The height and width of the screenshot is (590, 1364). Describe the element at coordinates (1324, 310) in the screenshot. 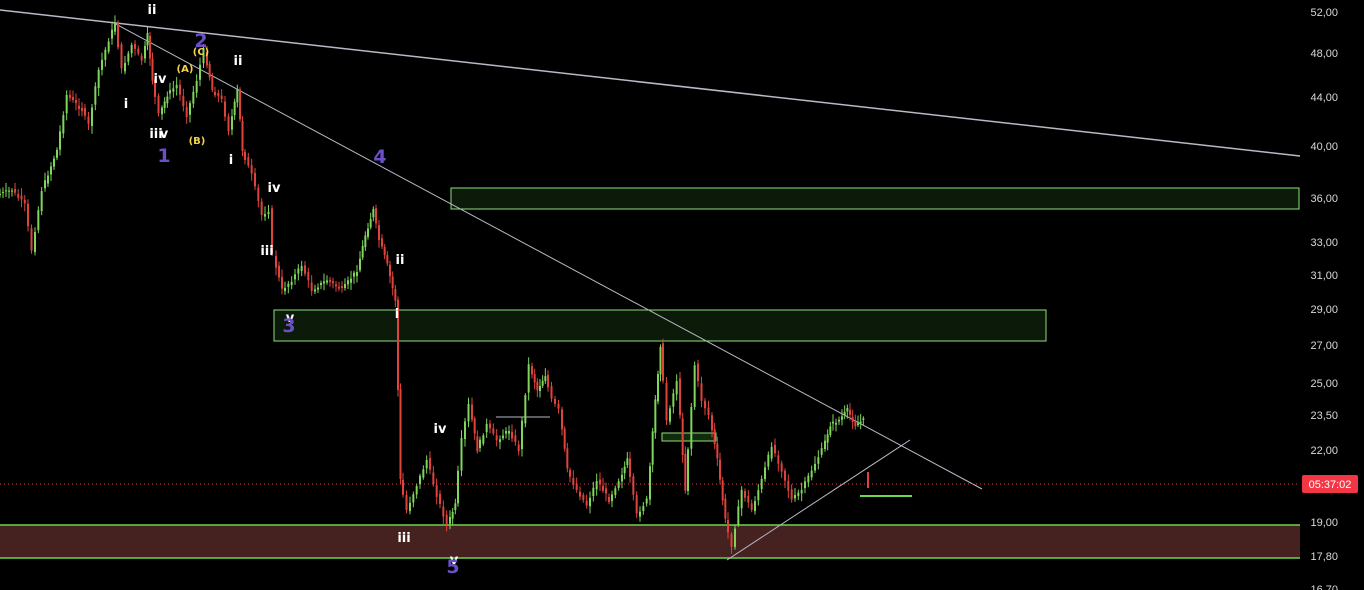

I see `y-tick-label: 29,00` at that location.